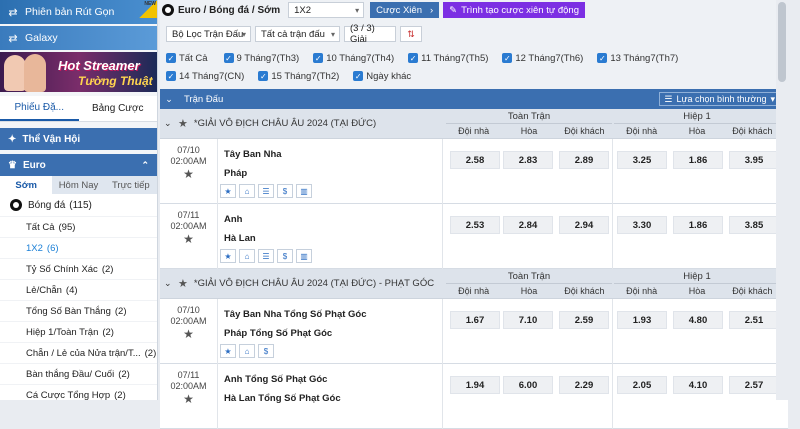 The width and height of the screenshot is (800, 429). What do you see at coordinates (78, 165) in the screenshot?
I see `section-euro: ♛ Euro ⌃` at bounding box center [78, 165].